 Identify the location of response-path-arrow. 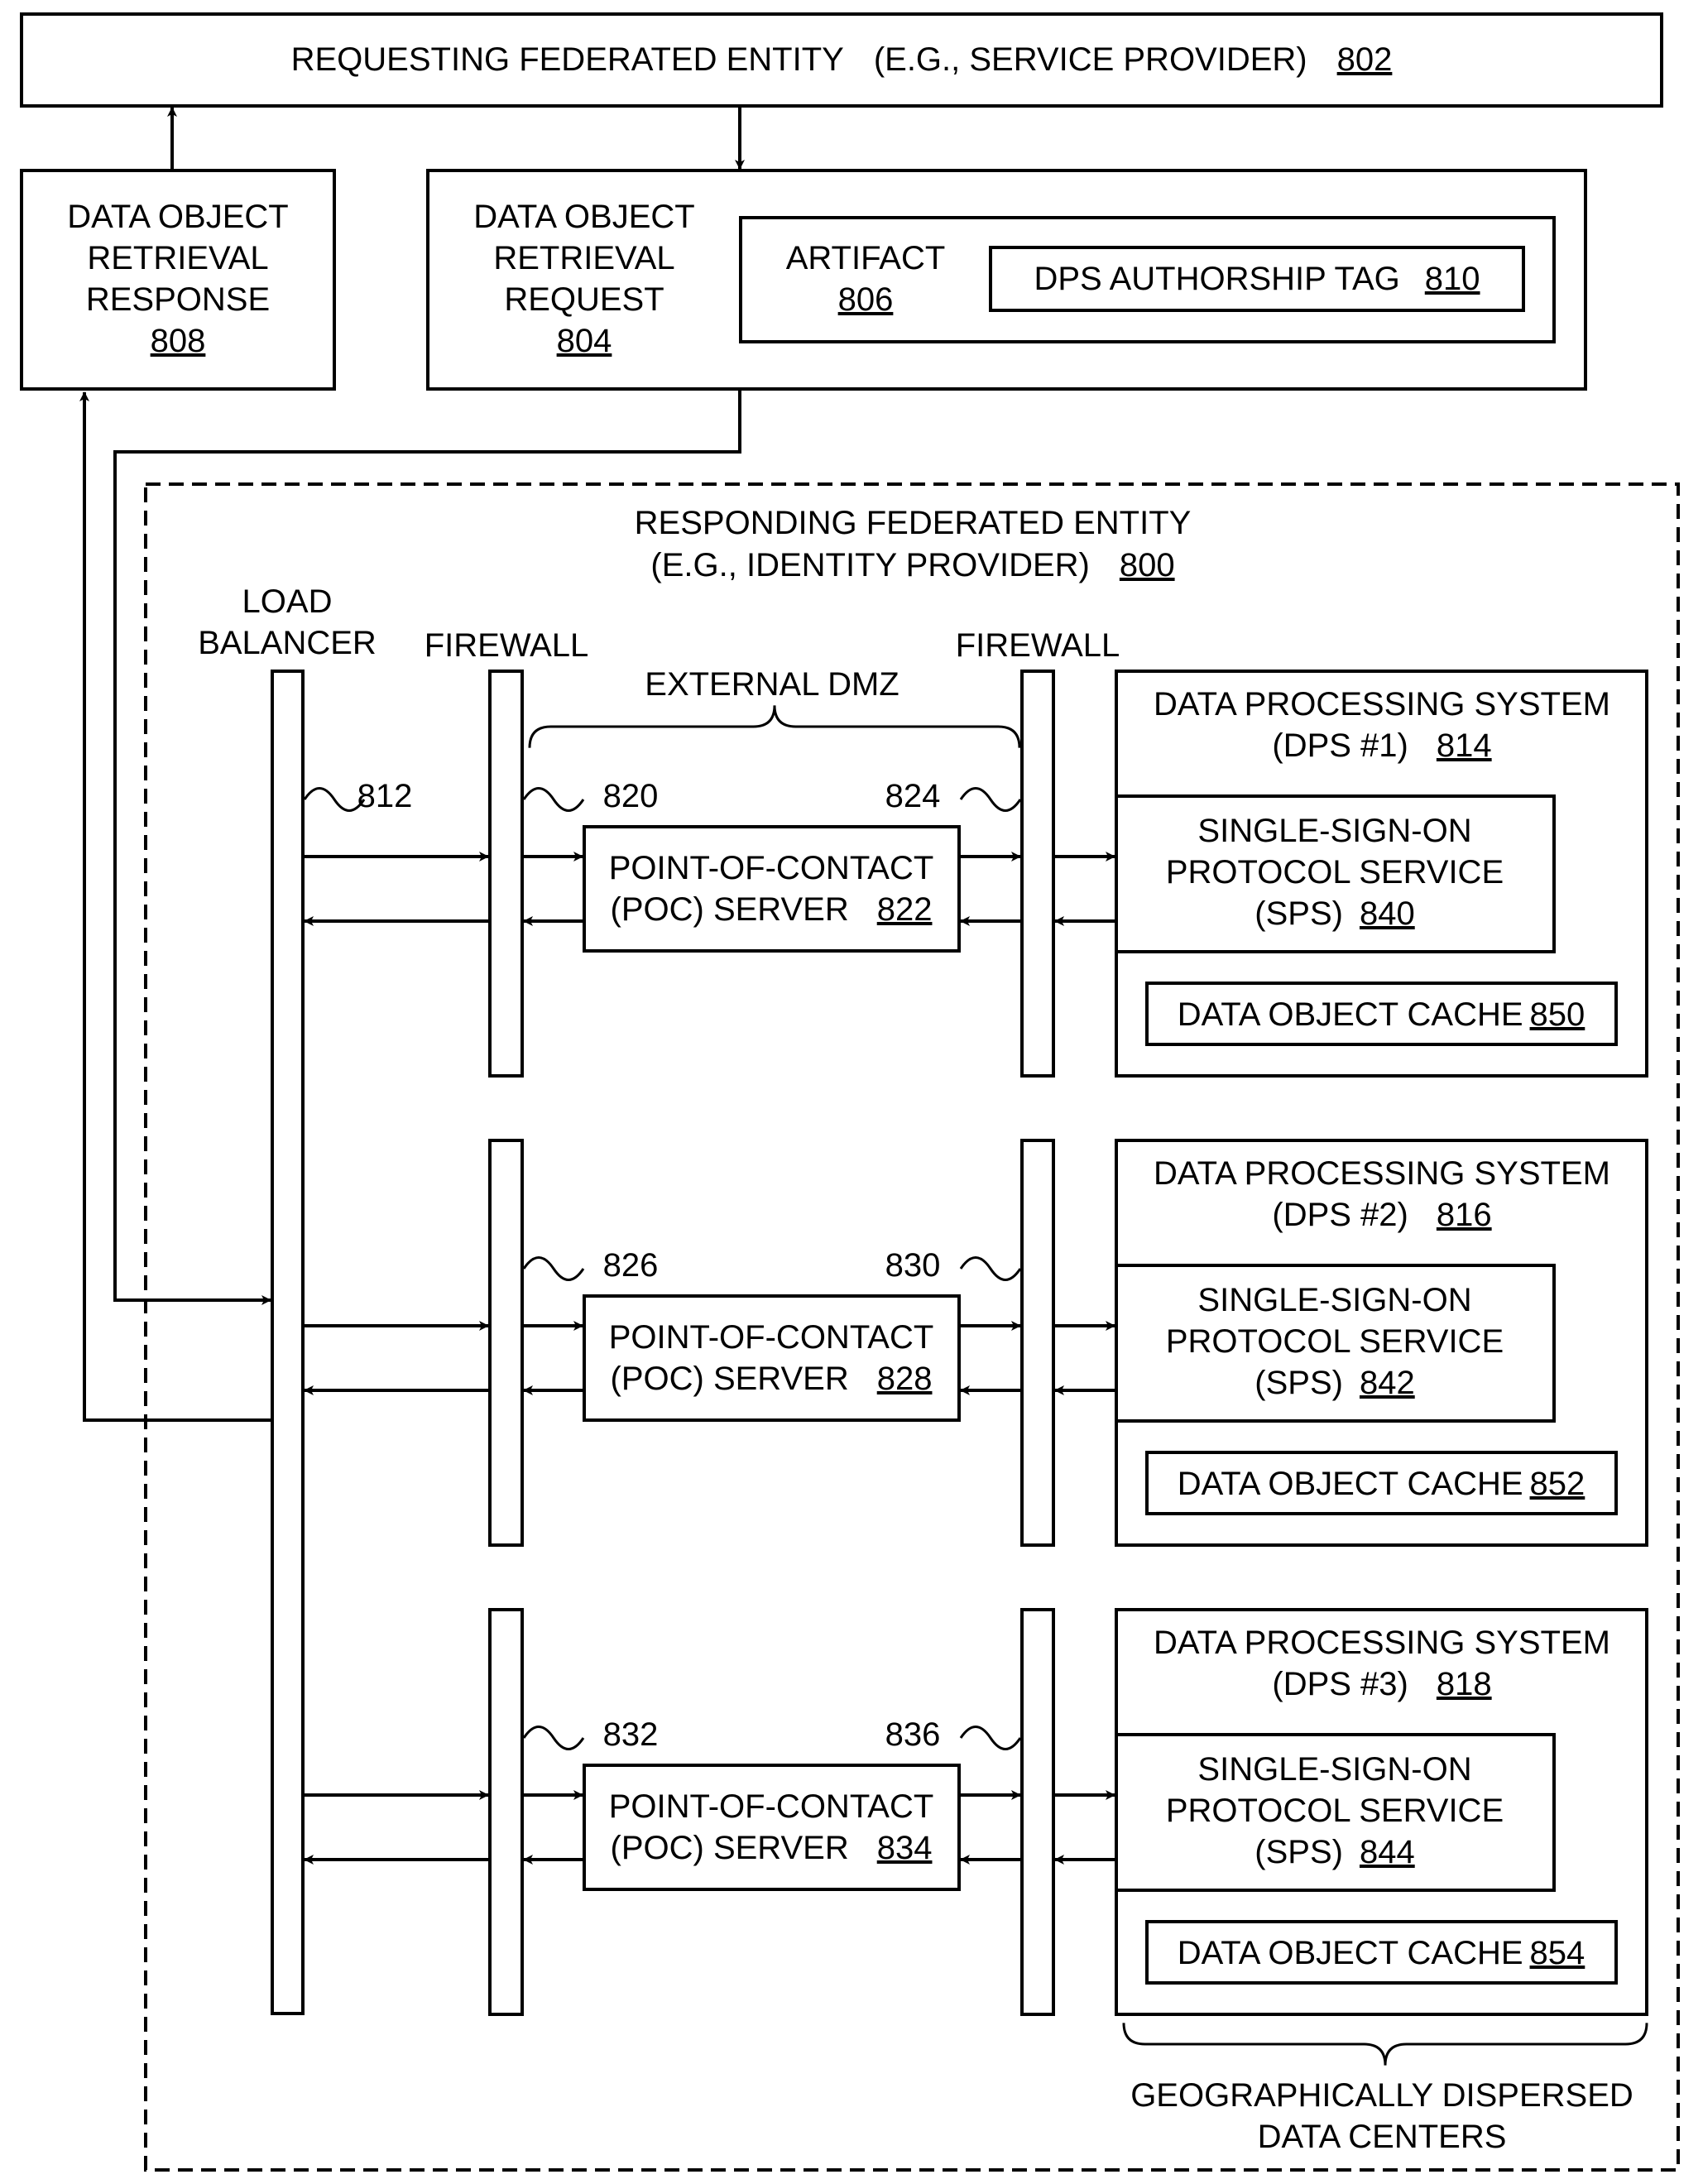
(175, 906).